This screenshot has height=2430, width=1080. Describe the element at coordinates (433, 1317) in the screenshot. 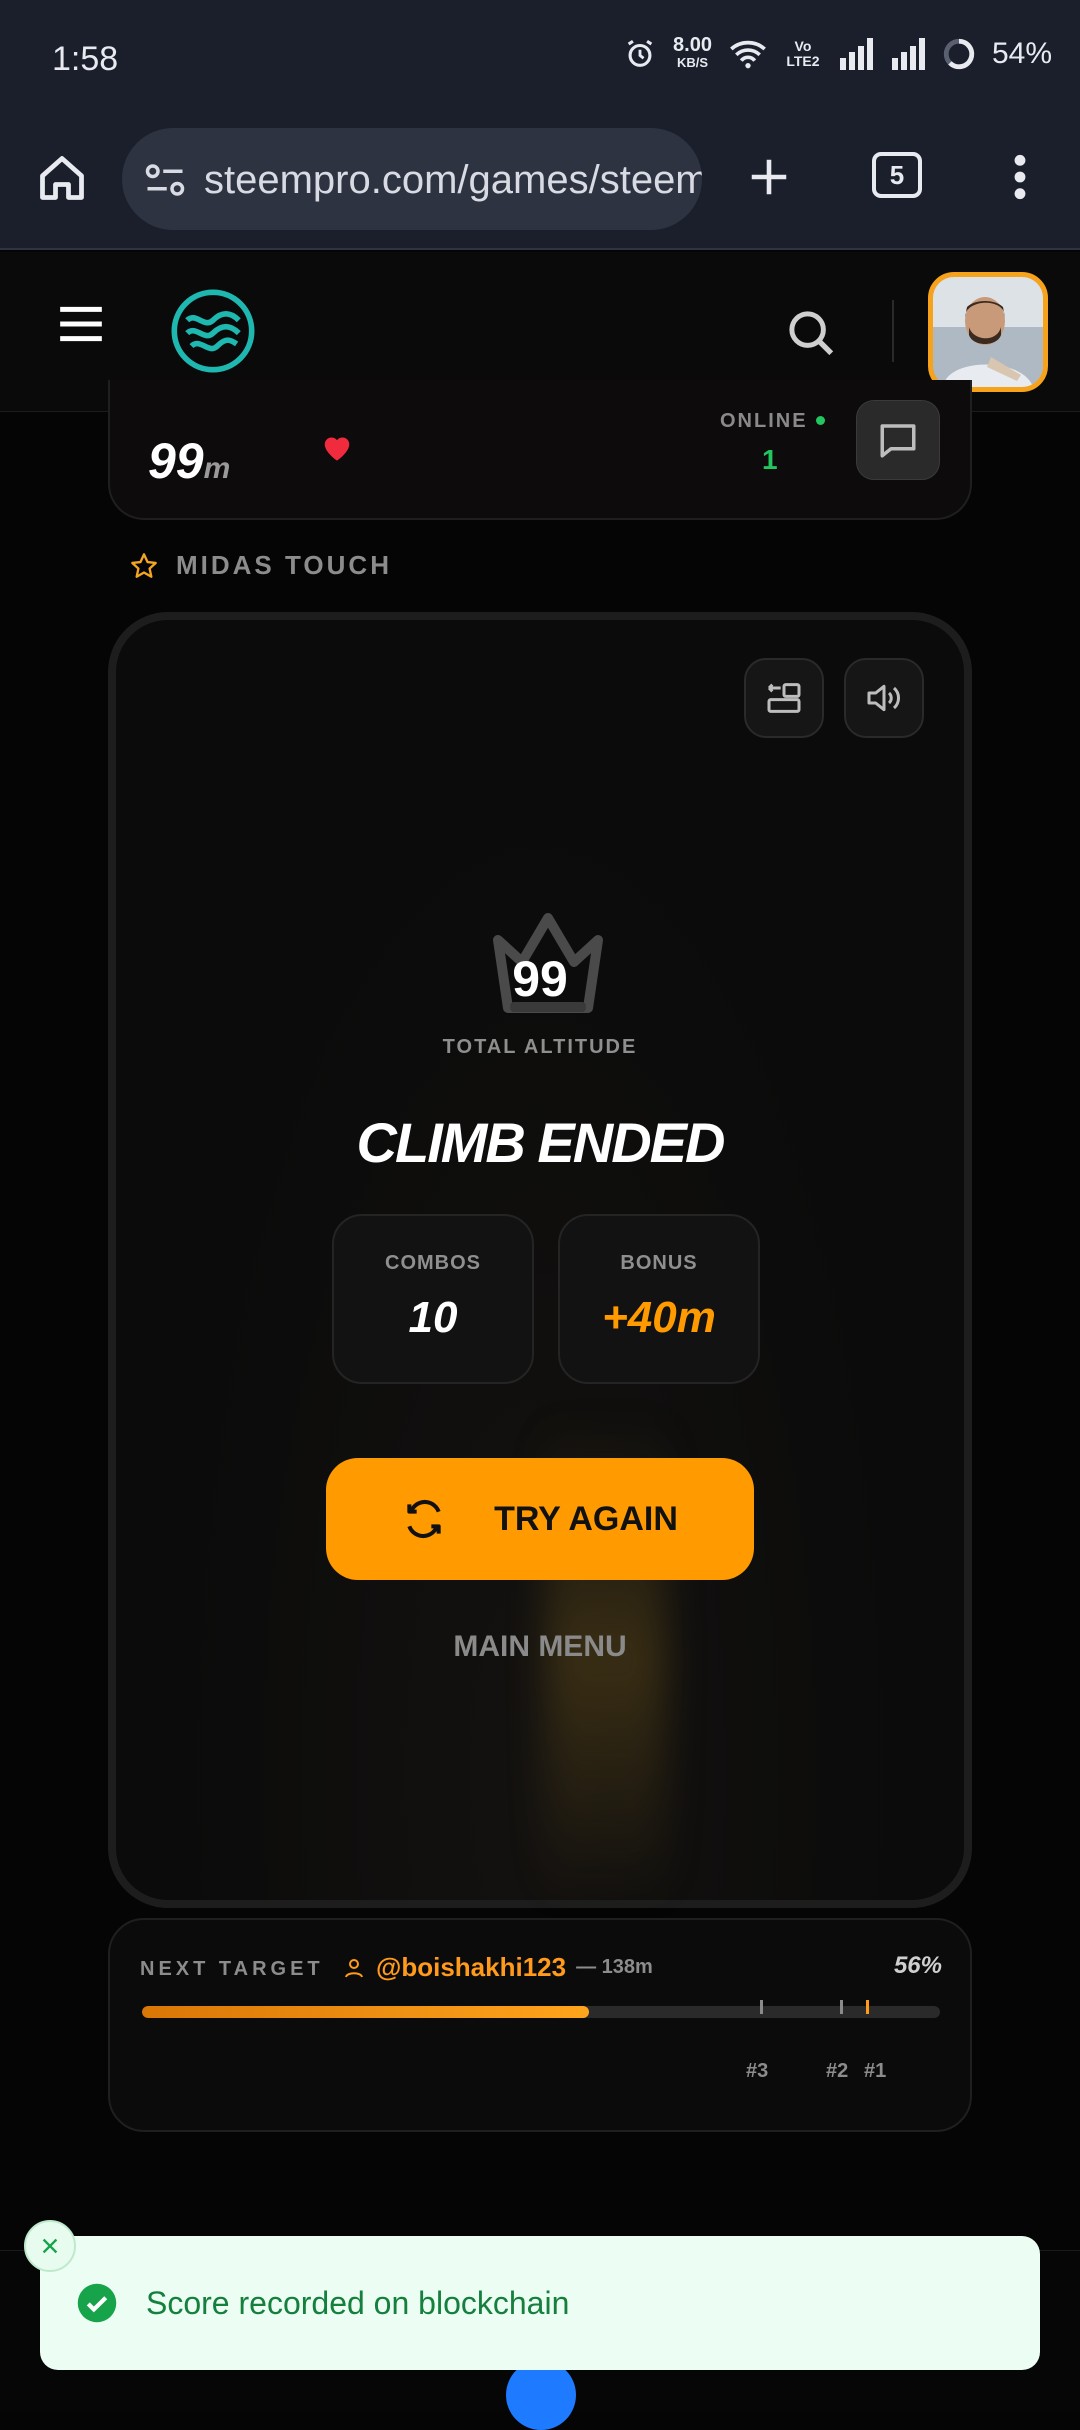

I see `combos-value: 10` at that location.